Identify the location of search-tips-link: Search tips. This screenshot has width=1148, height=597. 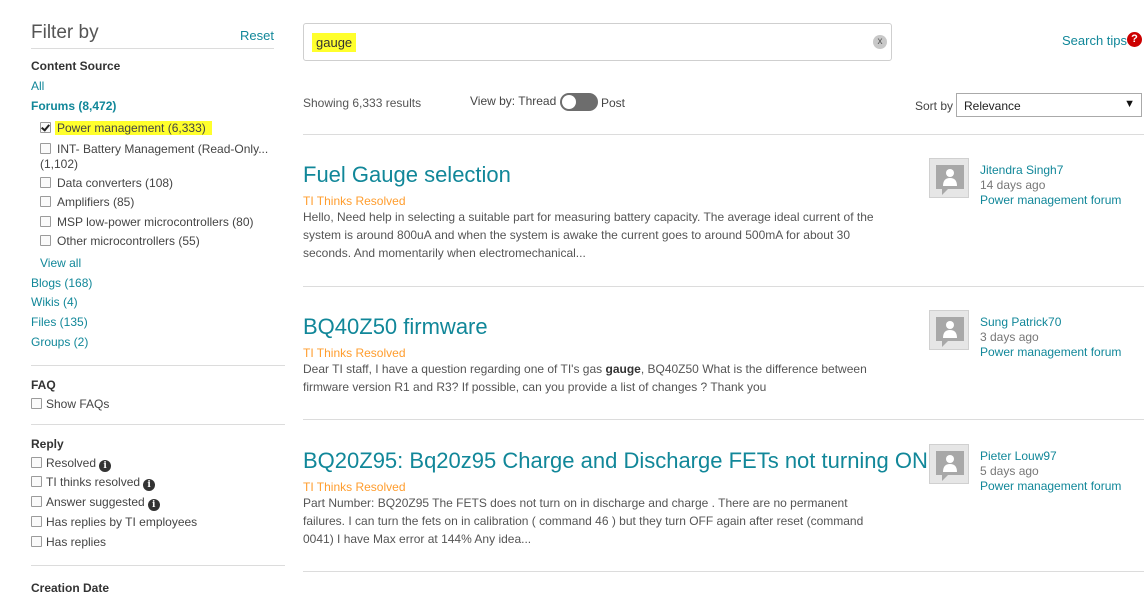
(1094, 40).